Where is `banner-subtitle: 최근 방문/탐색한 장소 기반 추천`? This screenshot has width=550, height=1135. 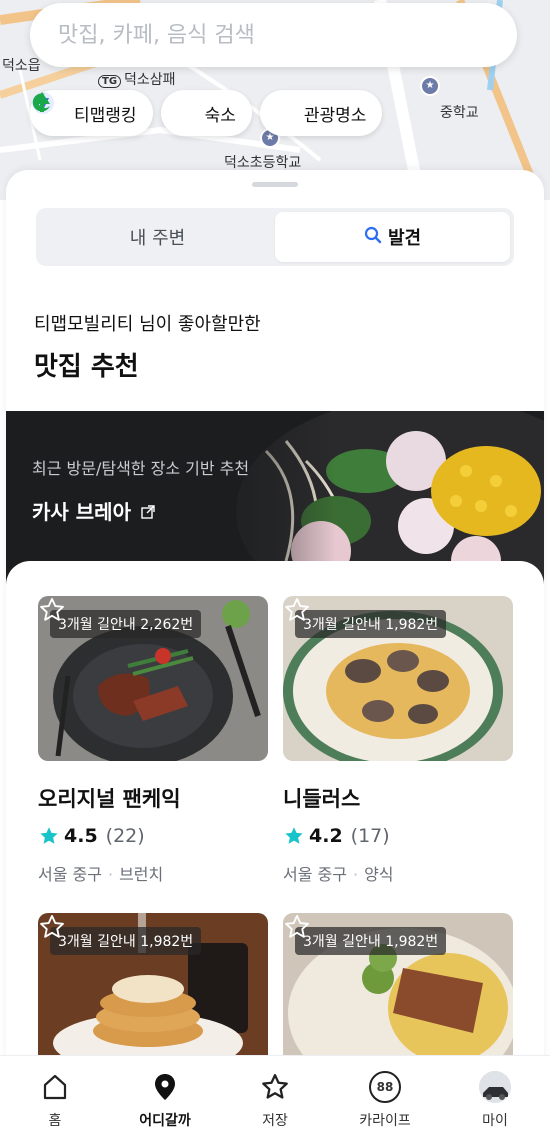 banner-subtitle: 최근 방문/탐색한 장소 기반 추천 is located at coordinates (141, 468).